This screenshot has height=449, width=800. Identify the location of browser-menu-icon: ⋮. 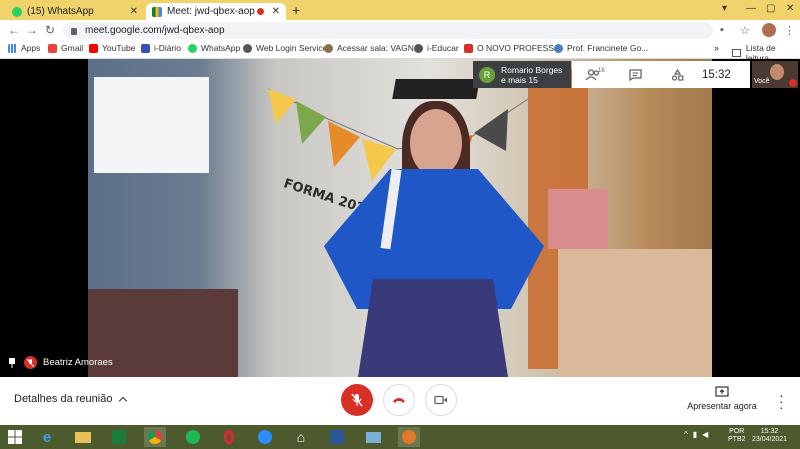
(789, 30).